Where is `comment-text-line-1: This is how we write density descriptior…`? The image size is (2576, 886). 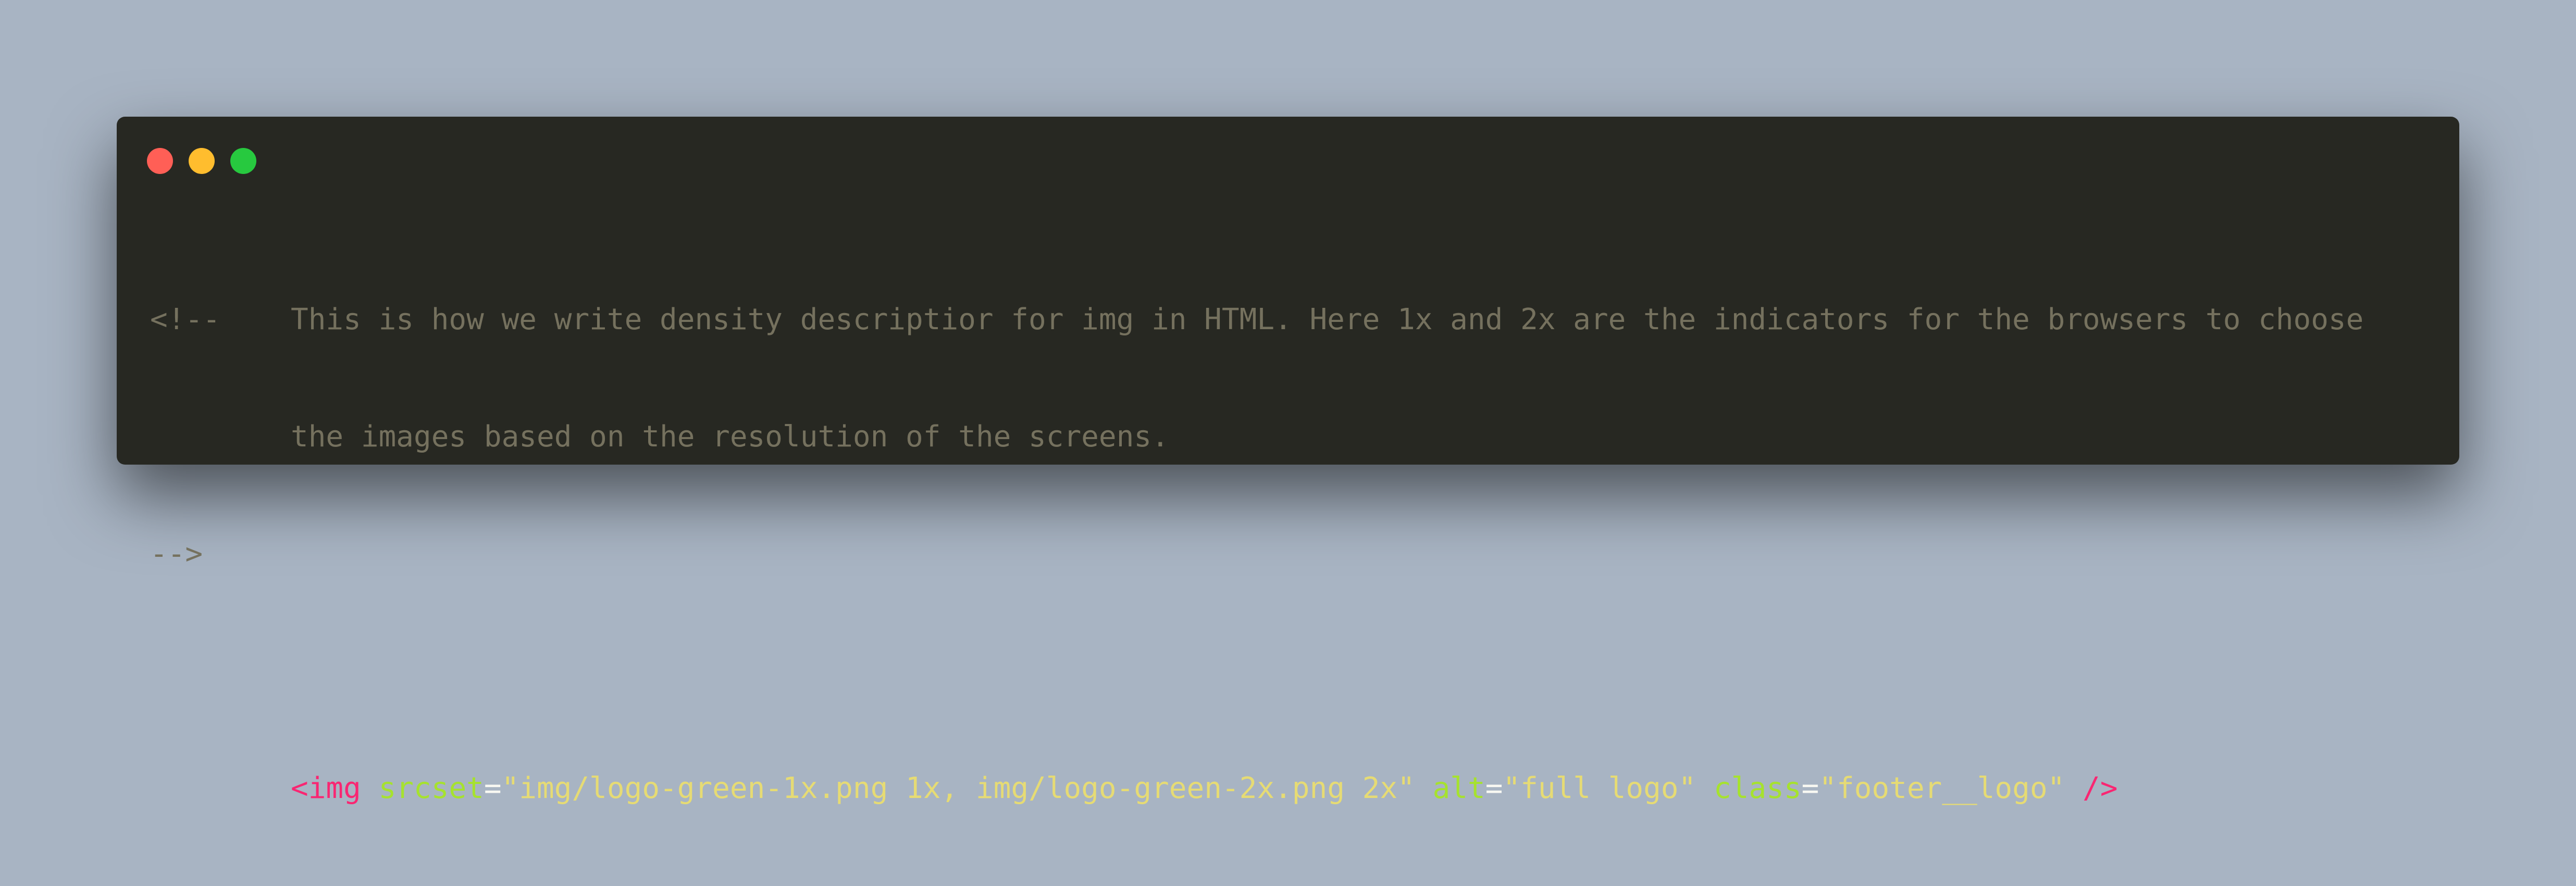 comment-text-line-1: This is how we write density descriptior… is located at coordinates (1327, 319).